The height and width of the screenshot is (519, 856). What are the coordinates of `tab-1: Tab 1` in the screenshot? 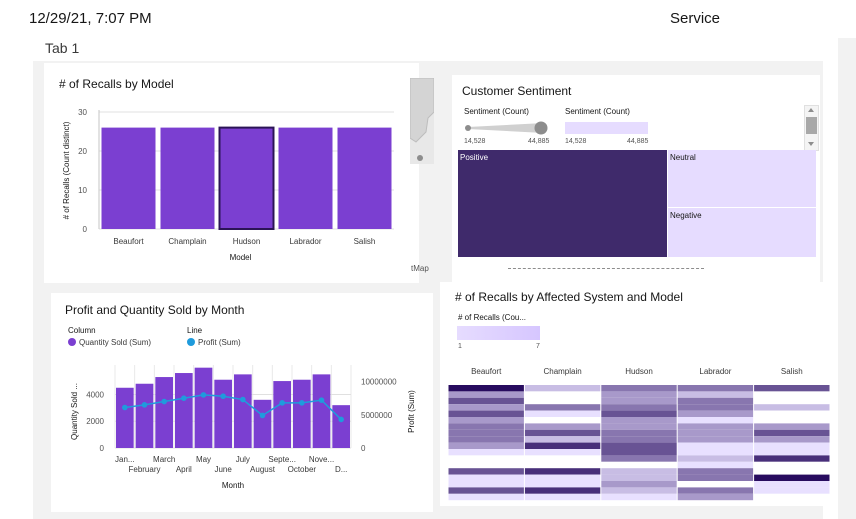 It's located at (62, 48).